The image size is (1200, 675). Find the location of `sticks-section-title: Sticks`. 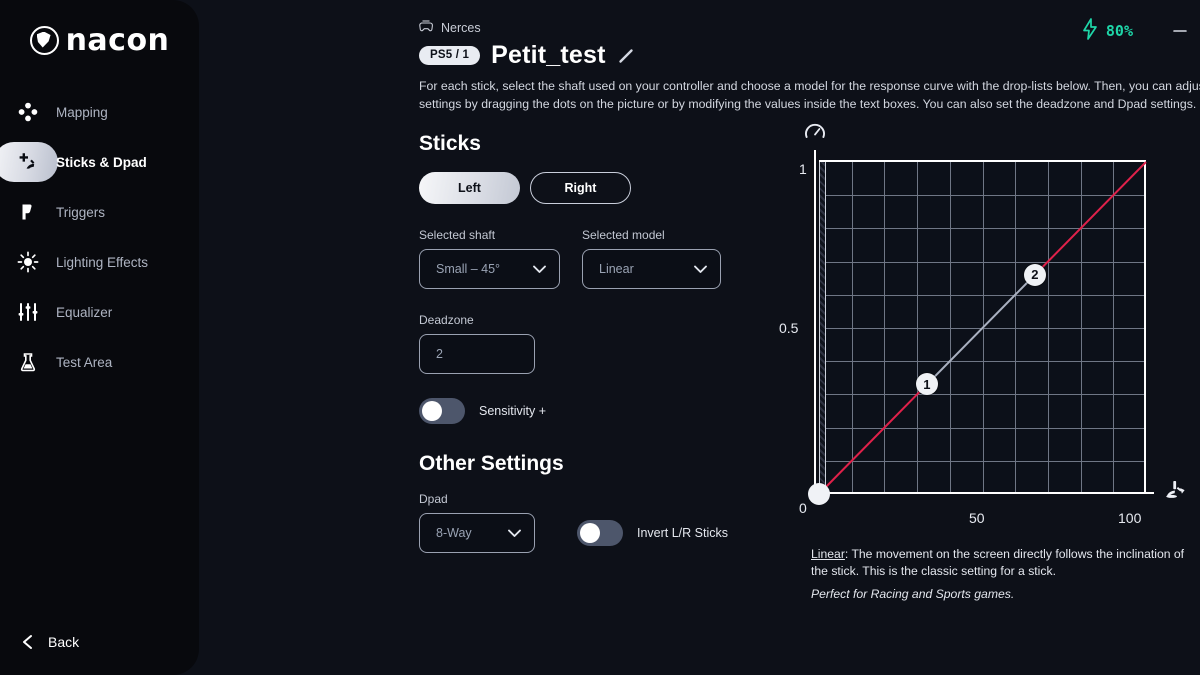

sticks-section-title: Sticks is located at coordinates (450, 143).